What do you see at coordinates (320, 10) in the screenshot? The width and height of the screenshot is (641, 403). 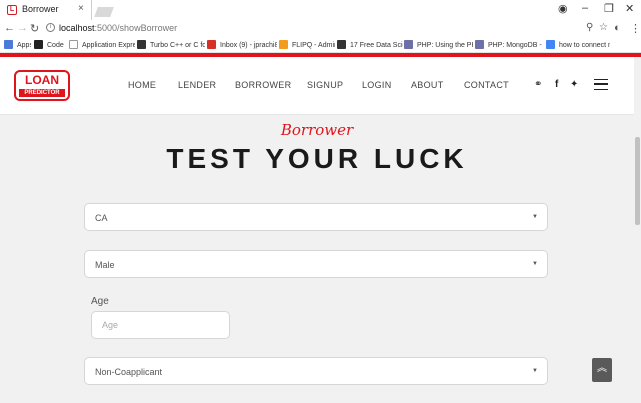 I see `browser-tab-bar: L Borrower × ◉ – ❐ ✕` at bounding box center [320, 10].